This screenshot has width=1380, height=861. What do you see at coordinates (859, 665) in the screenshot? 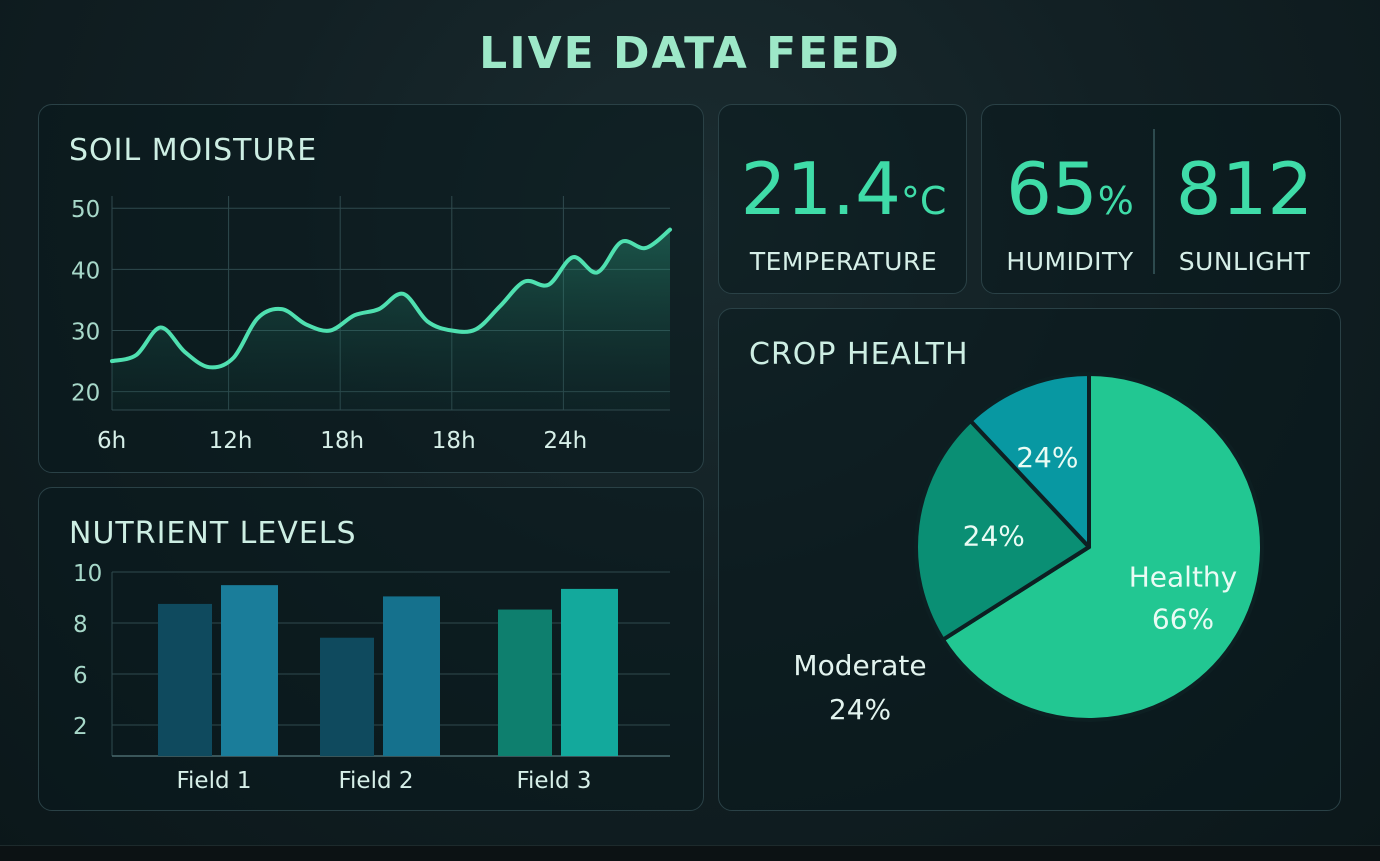
I see `pie-outside-label: Moderate` at bounding box center [859, 665].